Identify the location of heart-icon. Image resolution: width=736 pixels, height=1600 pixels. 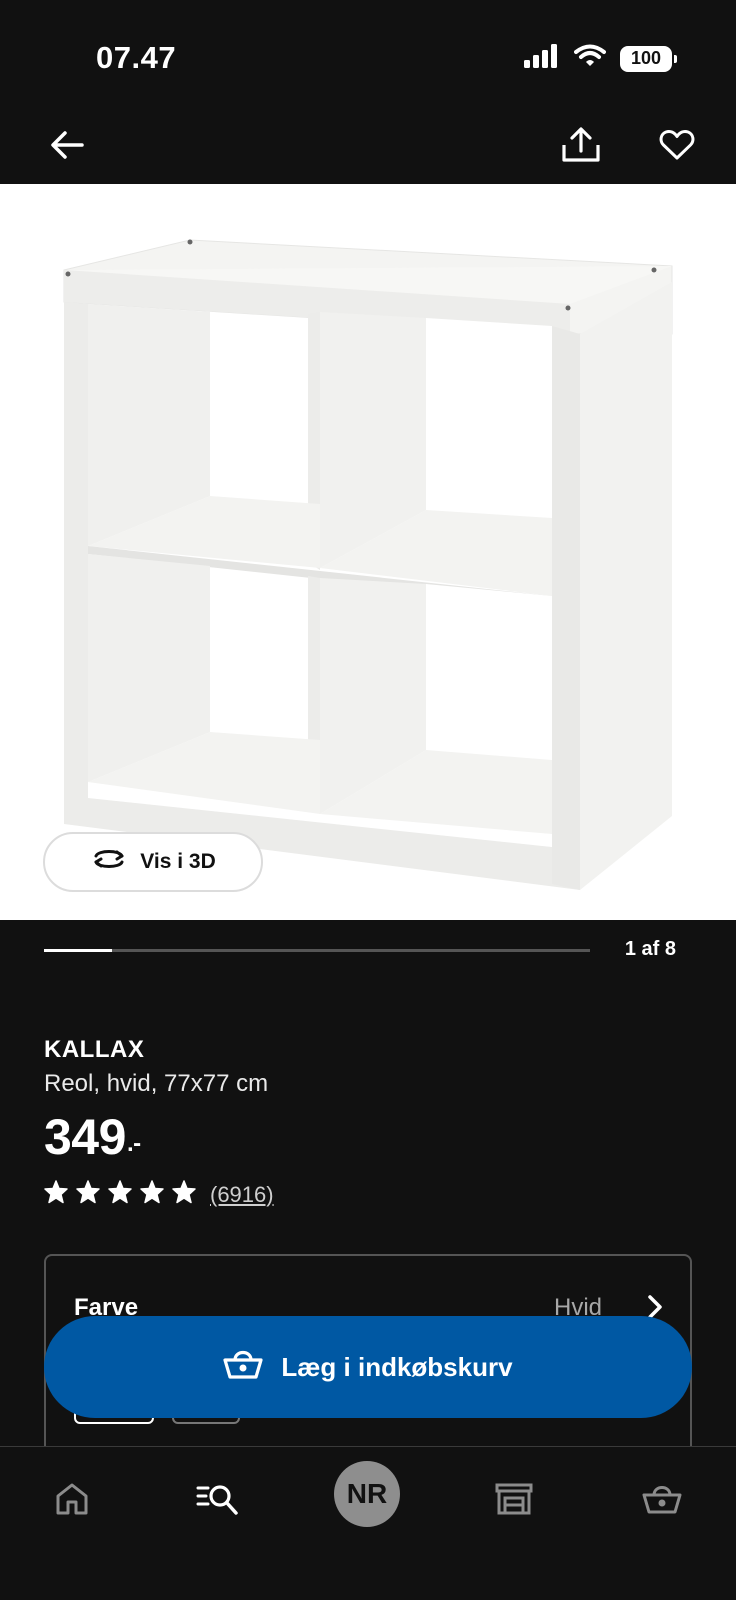
(677, 147).